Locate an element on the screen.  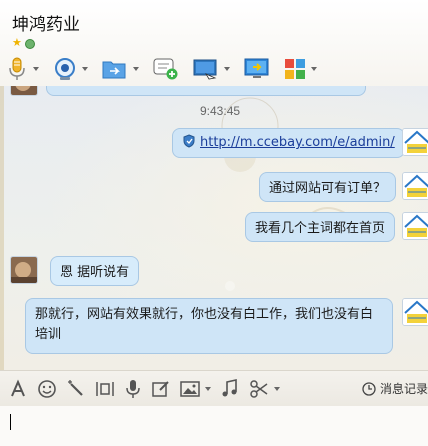
message-text: 我看几个主词都在首页 is located at coordinates (320, 228).